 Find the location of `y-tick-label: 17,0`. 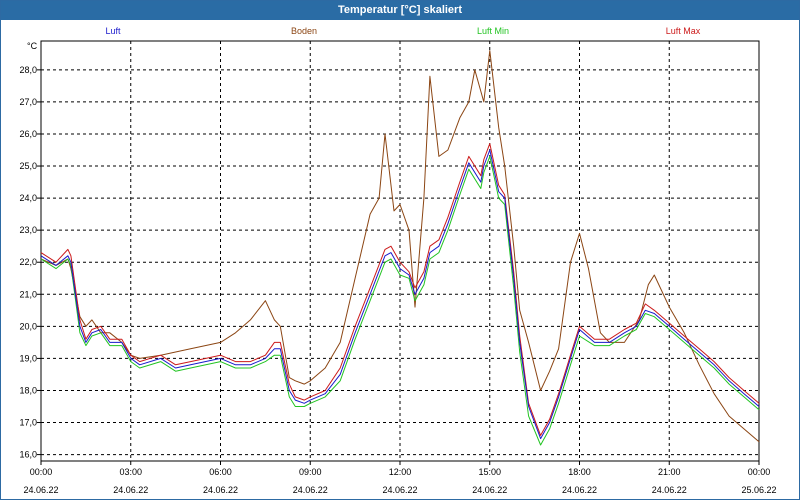

y-tick-label: 17,0 is located at coordinates (28, 423).